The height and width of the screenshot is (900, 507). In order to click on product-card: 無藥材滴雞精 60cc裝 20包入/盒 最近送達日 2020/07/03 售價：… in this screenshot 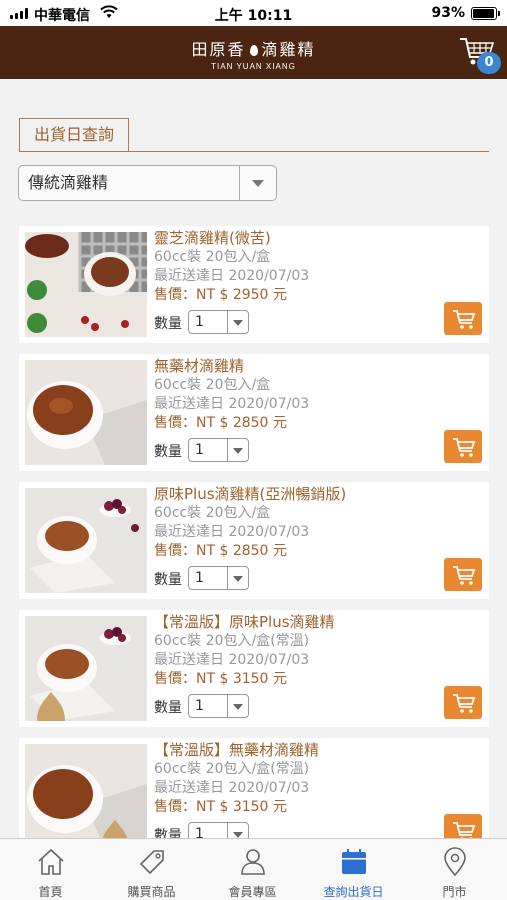, I will do `click(254, 412)`.